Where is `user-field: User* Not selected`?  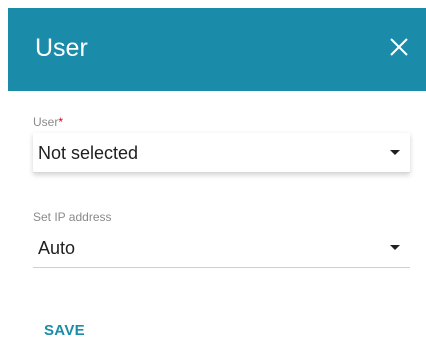 user-field: User* Not selected is located at coordinates (221, 144).